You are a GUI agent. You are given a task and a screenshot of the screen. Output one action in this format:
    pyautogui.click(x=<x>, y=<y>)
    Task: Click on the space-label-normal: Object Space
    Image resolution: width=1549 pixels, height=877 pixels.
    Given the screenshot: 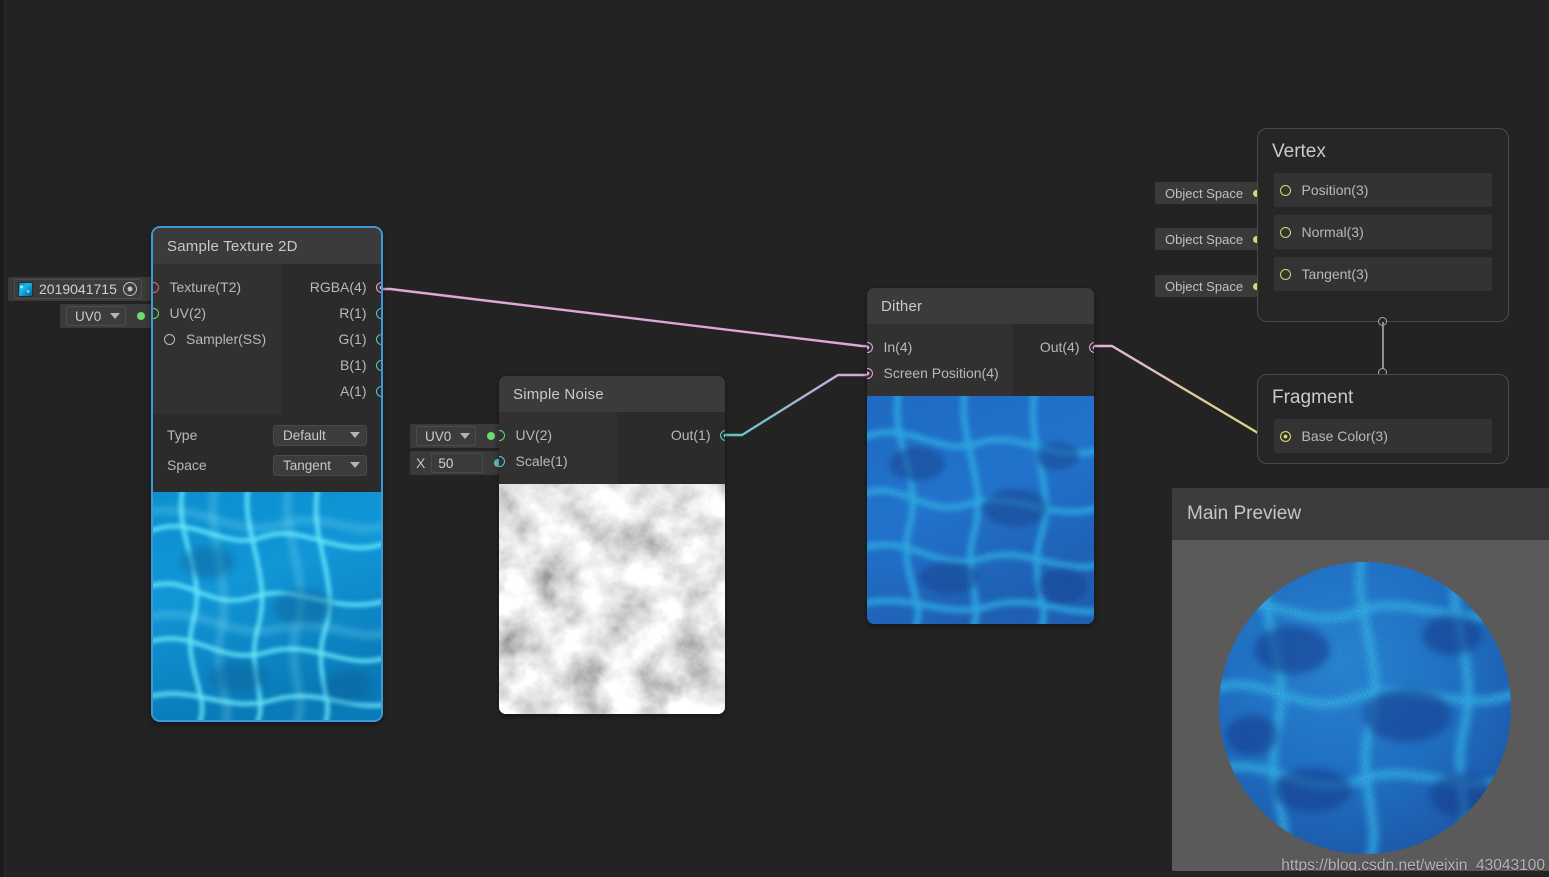 What is the action you would take?
    pyautogui.click(x=1204, y=239)
    